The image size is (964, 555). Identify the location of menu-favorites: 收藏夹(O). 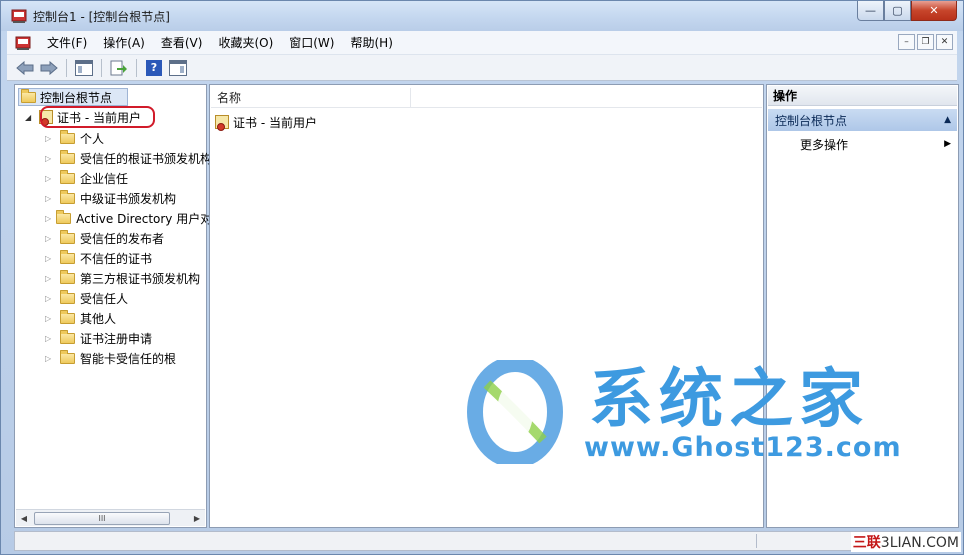
(245, 42).